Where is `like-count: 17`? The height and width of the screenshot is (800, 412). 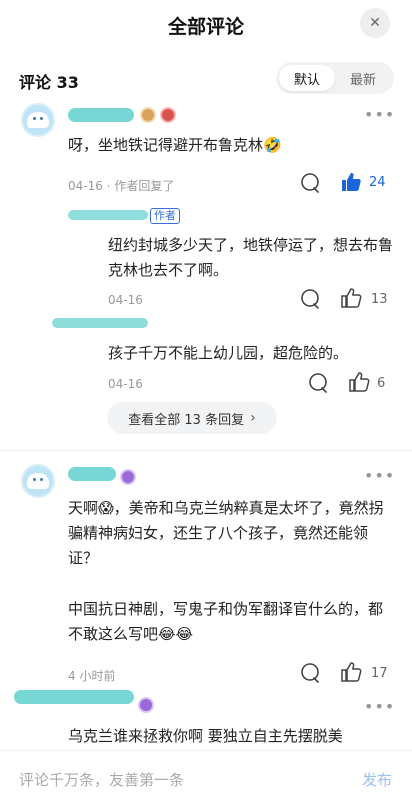 like-count: 17 is located at coordinates (379, 673).